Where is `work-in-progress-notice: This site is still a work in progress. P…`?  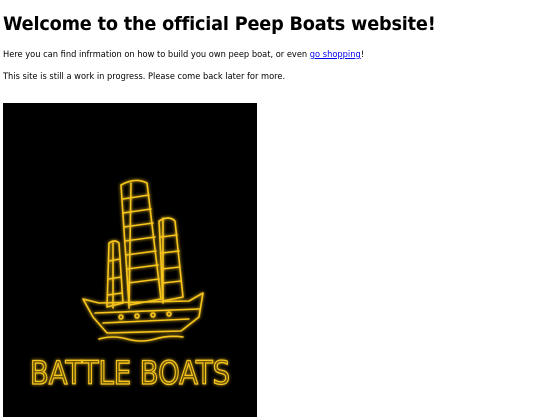 work-in-progress-notice: This site is still a work in progress. P… is located at coordinates (144, 77).